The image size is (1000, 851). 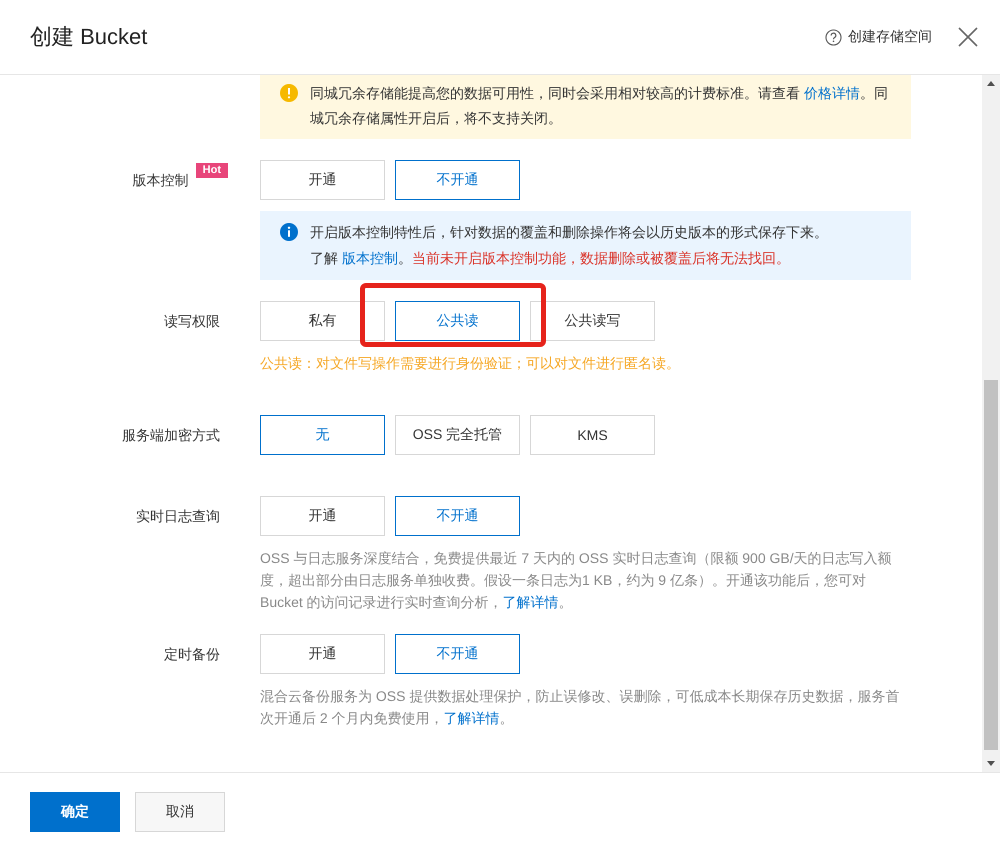 I want to click on field-label: 版本控制, so click(x=160, y=180).